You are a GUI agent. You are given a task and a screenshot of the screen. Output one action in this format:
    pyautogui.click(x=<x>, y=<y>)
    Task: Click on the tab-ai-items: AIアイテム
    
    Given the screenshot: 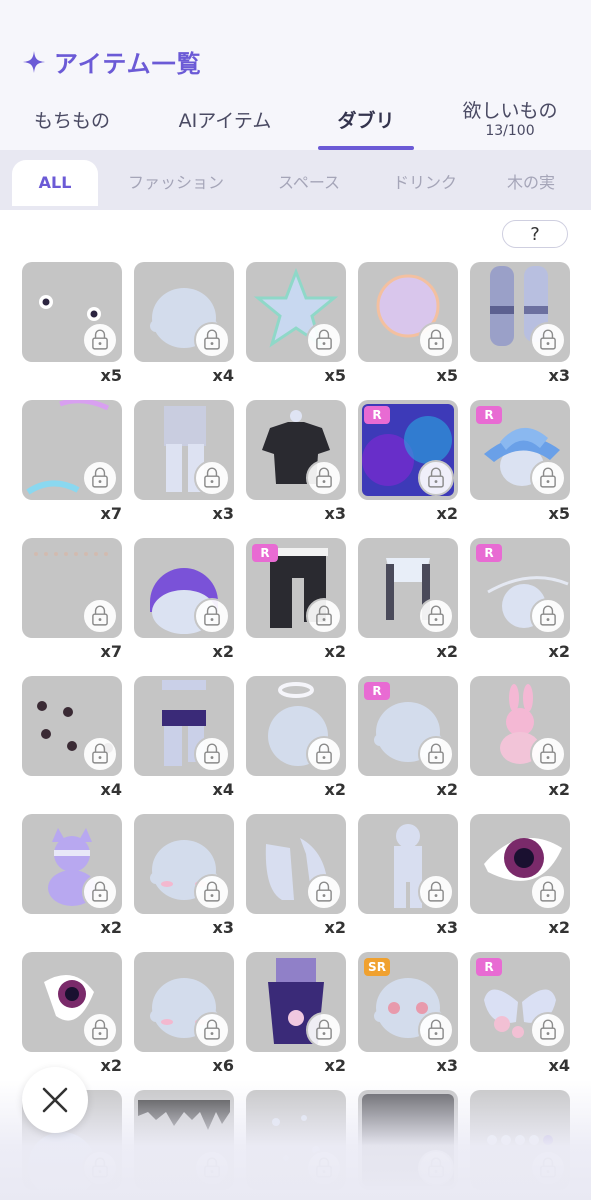 What is the action you would take?
    pyautogui.click(x=225, y=121)
    